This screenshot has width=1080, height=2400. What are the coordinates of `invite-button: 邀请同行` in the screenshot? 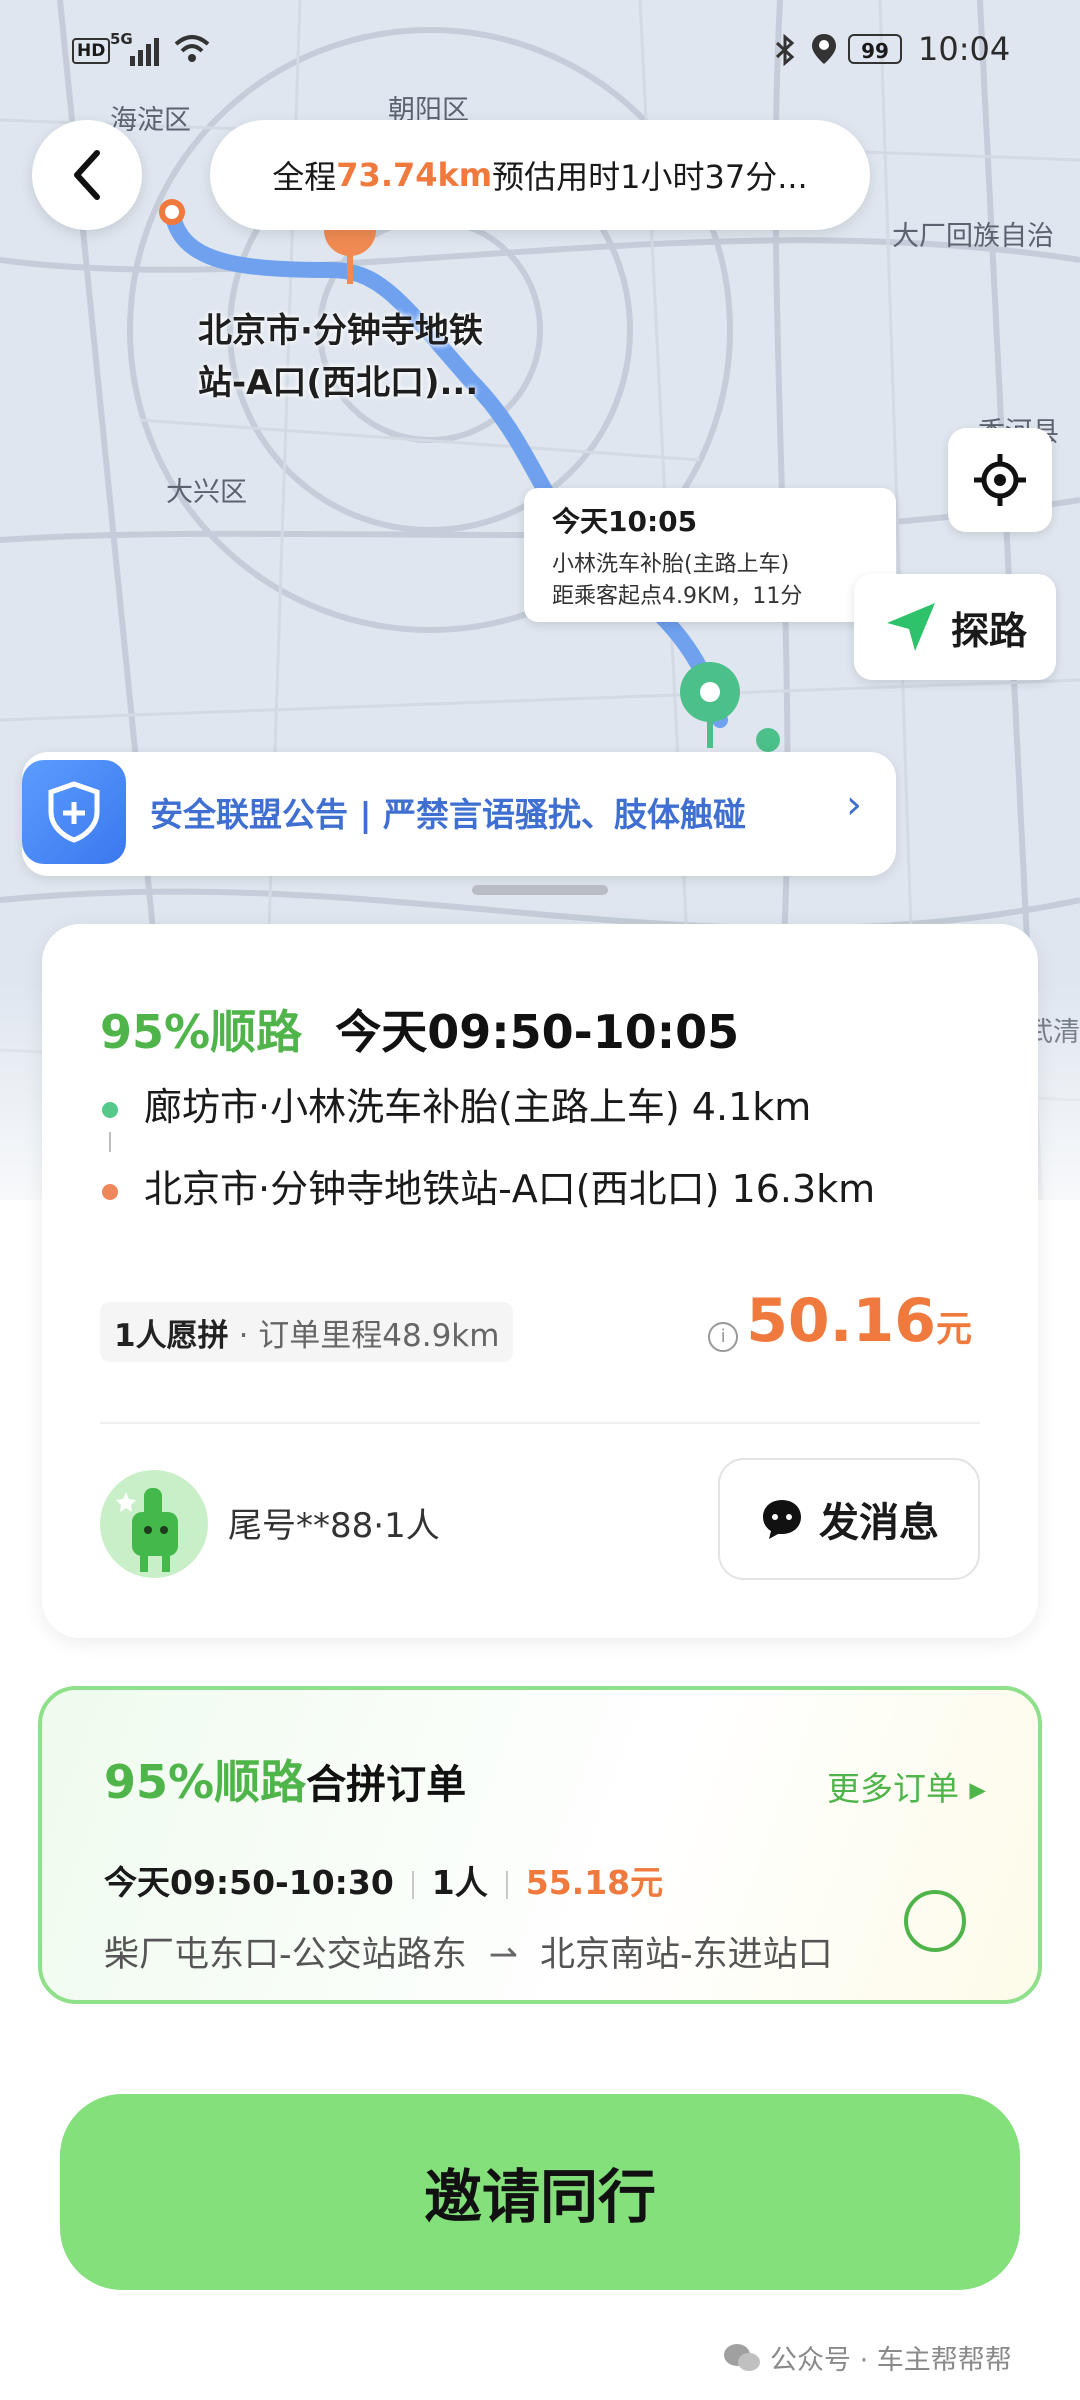 It's located at (540, 2192).